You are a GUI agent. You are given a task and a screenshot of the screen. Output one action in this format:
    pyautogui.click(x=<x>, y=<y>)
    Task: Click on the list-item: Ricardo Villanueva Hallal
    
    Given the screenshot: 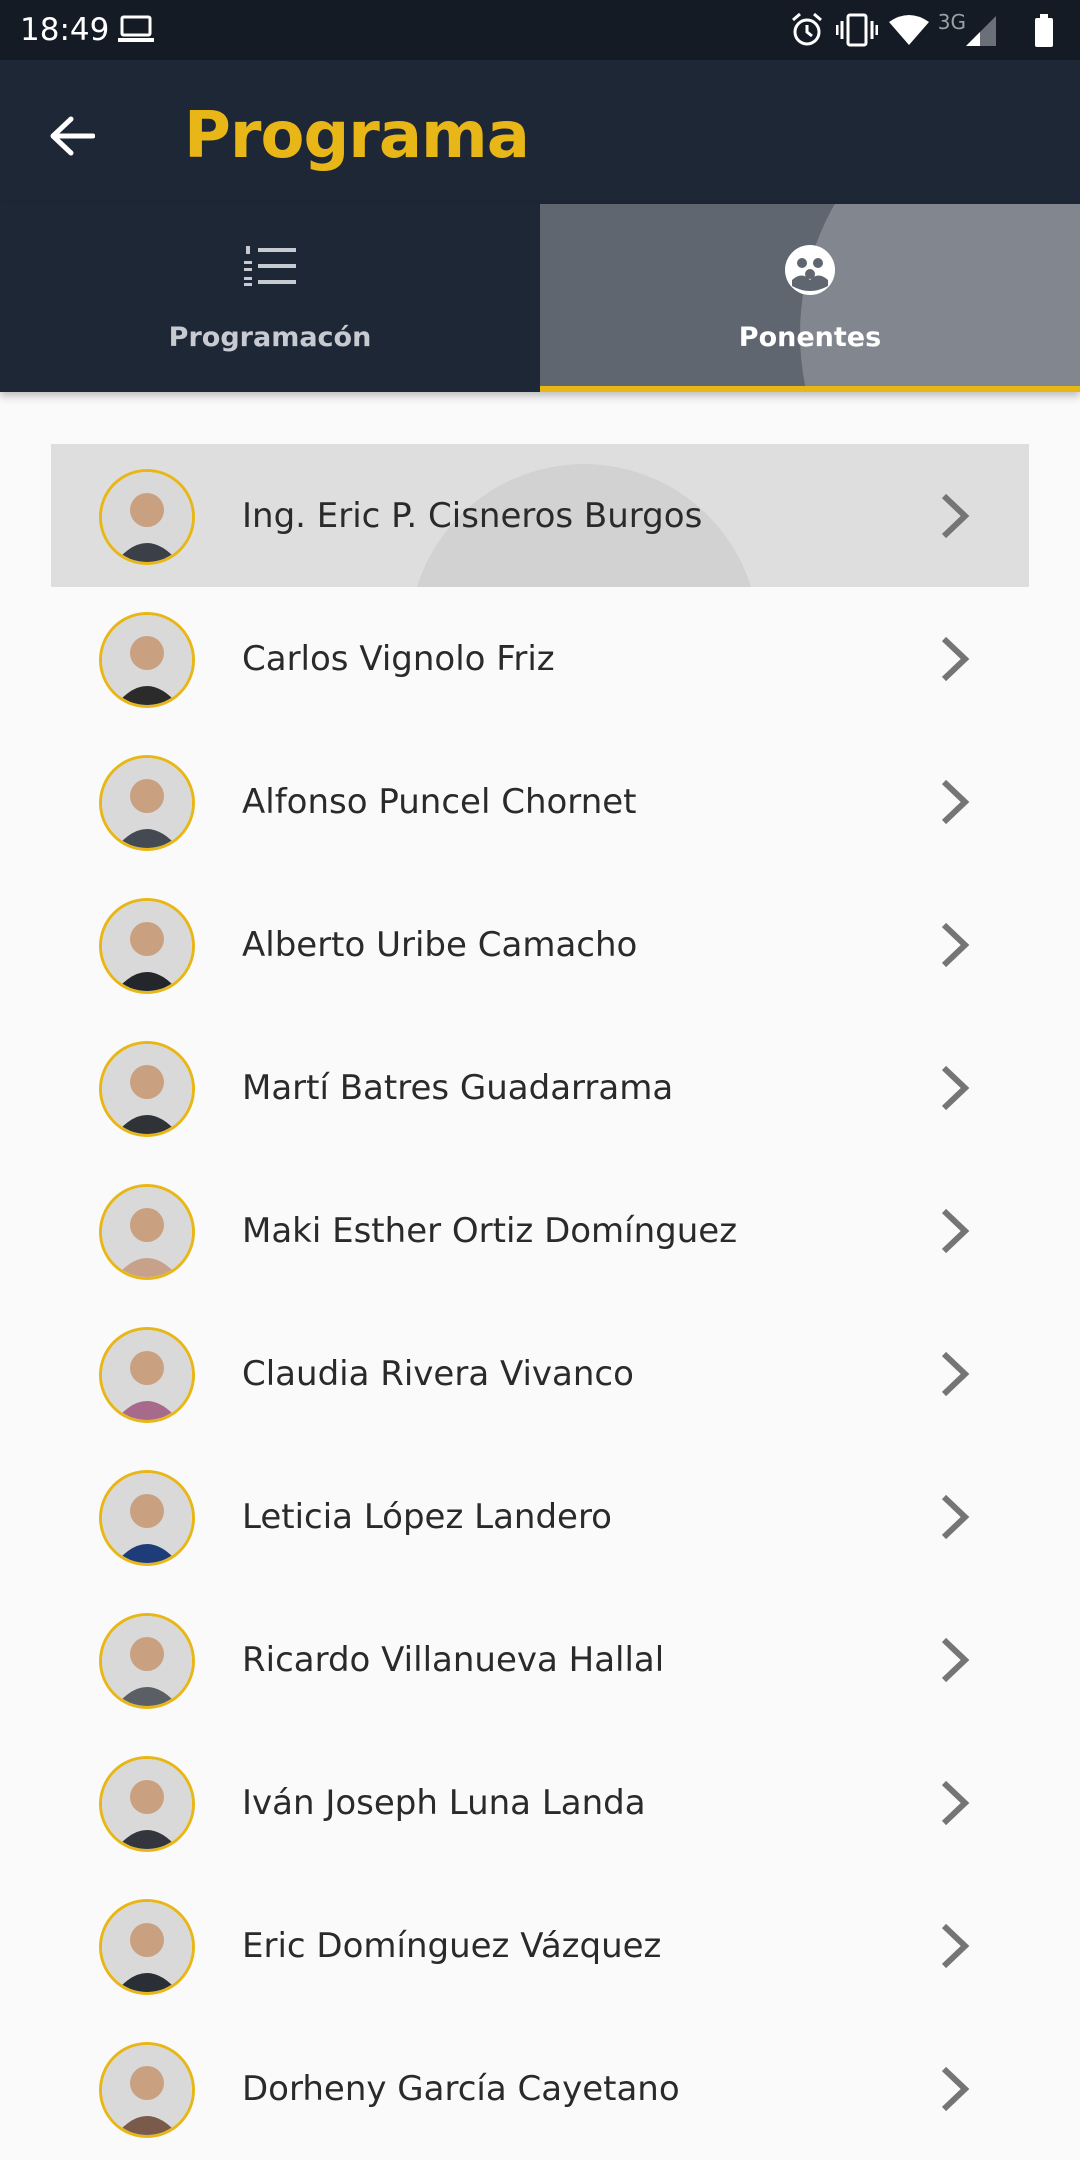 What is the action you would take?
    pyautogui.click(x=540, y=1659)
    